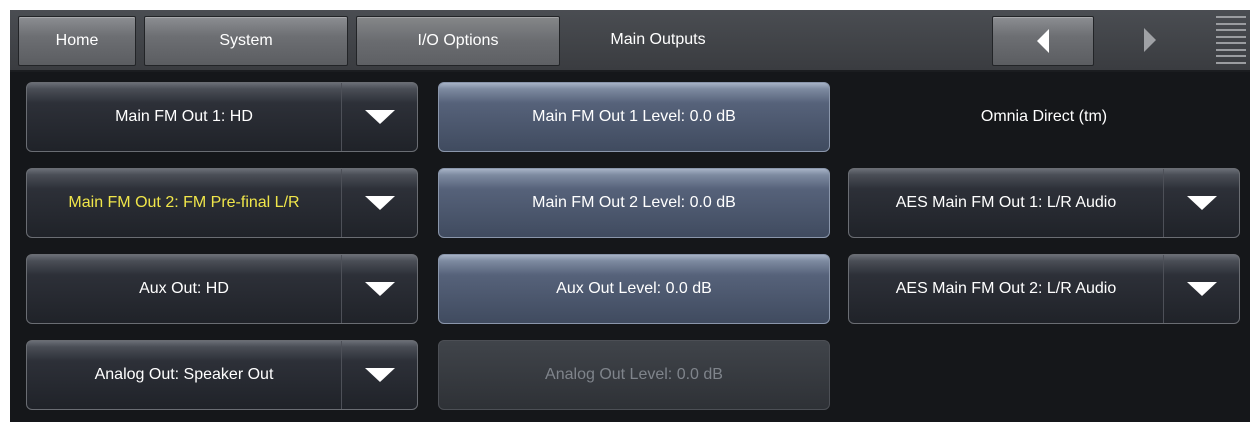 The image size is (1253, 425). Describe the element at coordinates (184, 288) in the screenshot. I see `dropdown-label: Aux Out: HD` at that location.